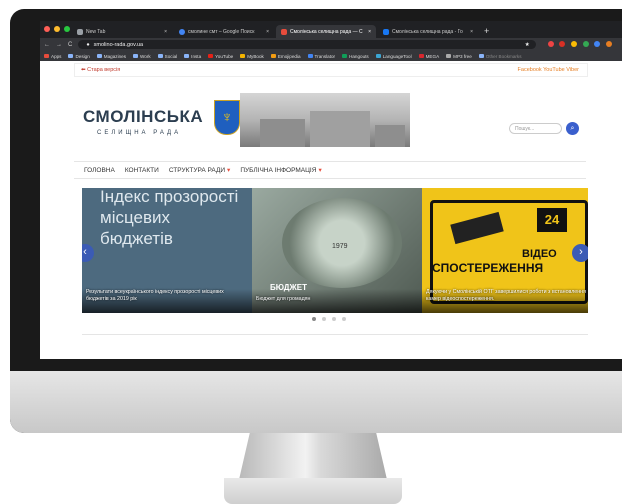  Describe the element at coordinates (359, 56) in the screenshot. I see `bookmark-label: Hangouts` at that location.